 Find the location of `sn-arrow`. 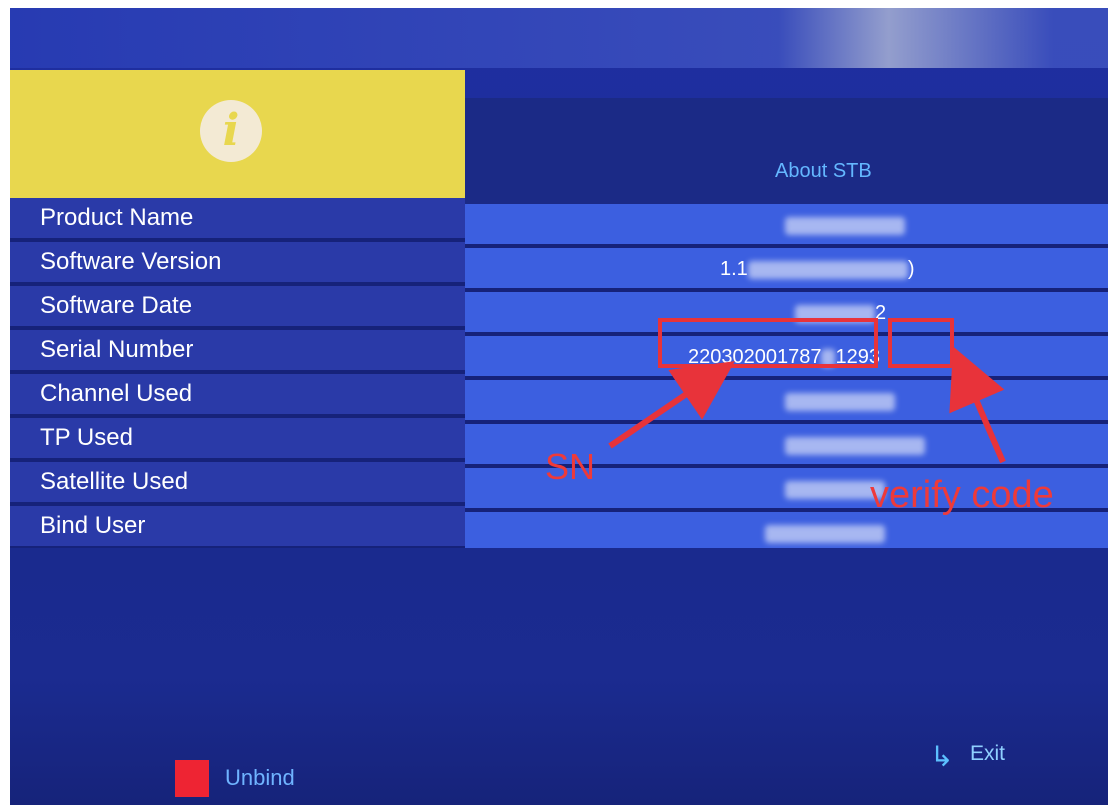

sn-arrow is located at coordinates (671, 405).